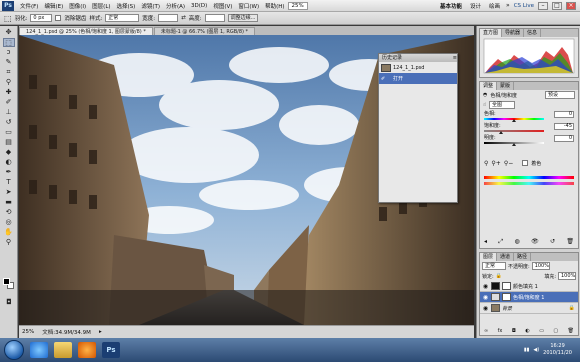 The width and height of the screenshot is (580, 362). What do you see at coordinates (214, 18) in the screenshot?
I see `height-input` at bounding box center [214, 18].